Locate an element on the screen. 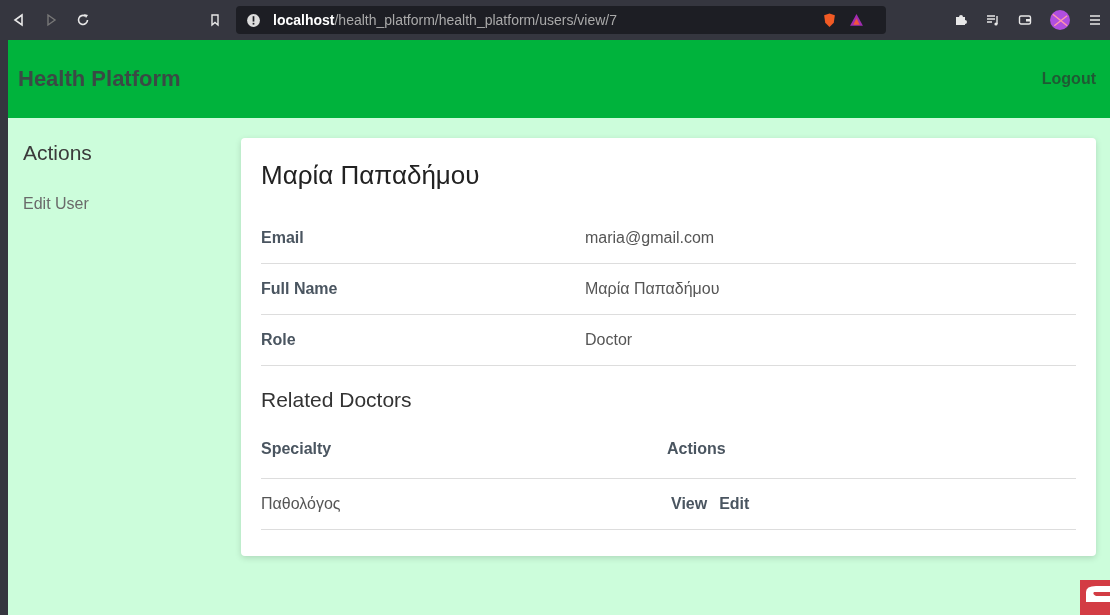  field-label: Email is located at coordinates (283, 238).